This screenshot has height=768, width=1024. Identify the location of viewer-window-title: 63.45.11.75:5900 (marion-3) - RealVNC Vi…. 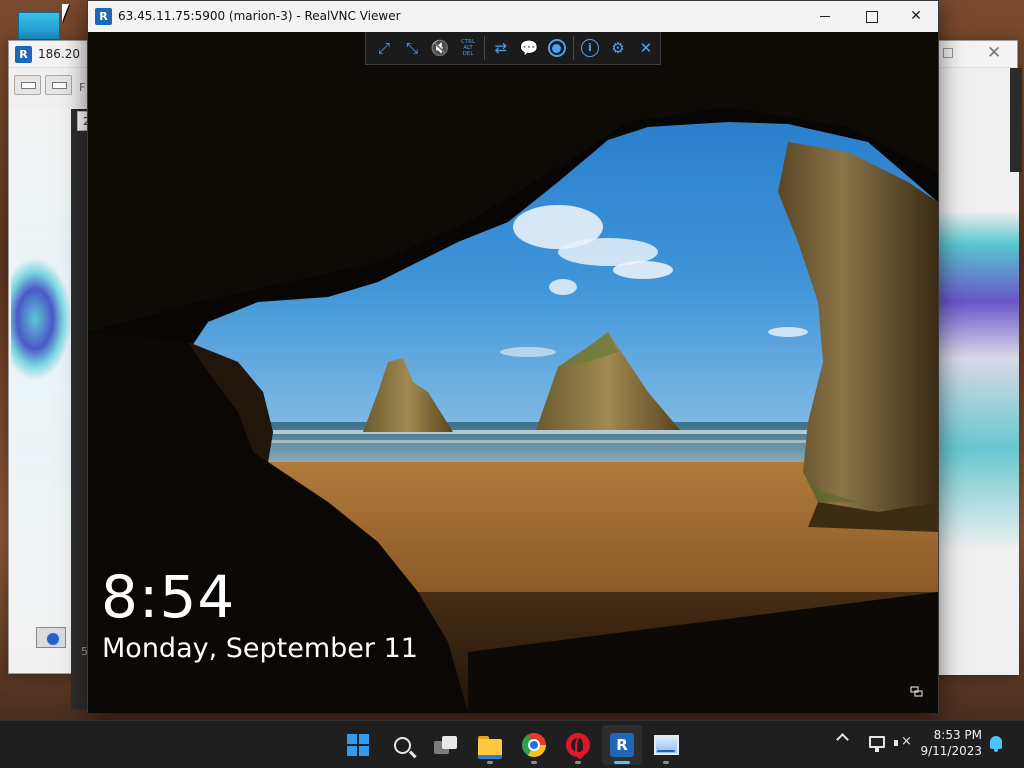
(259, 16).